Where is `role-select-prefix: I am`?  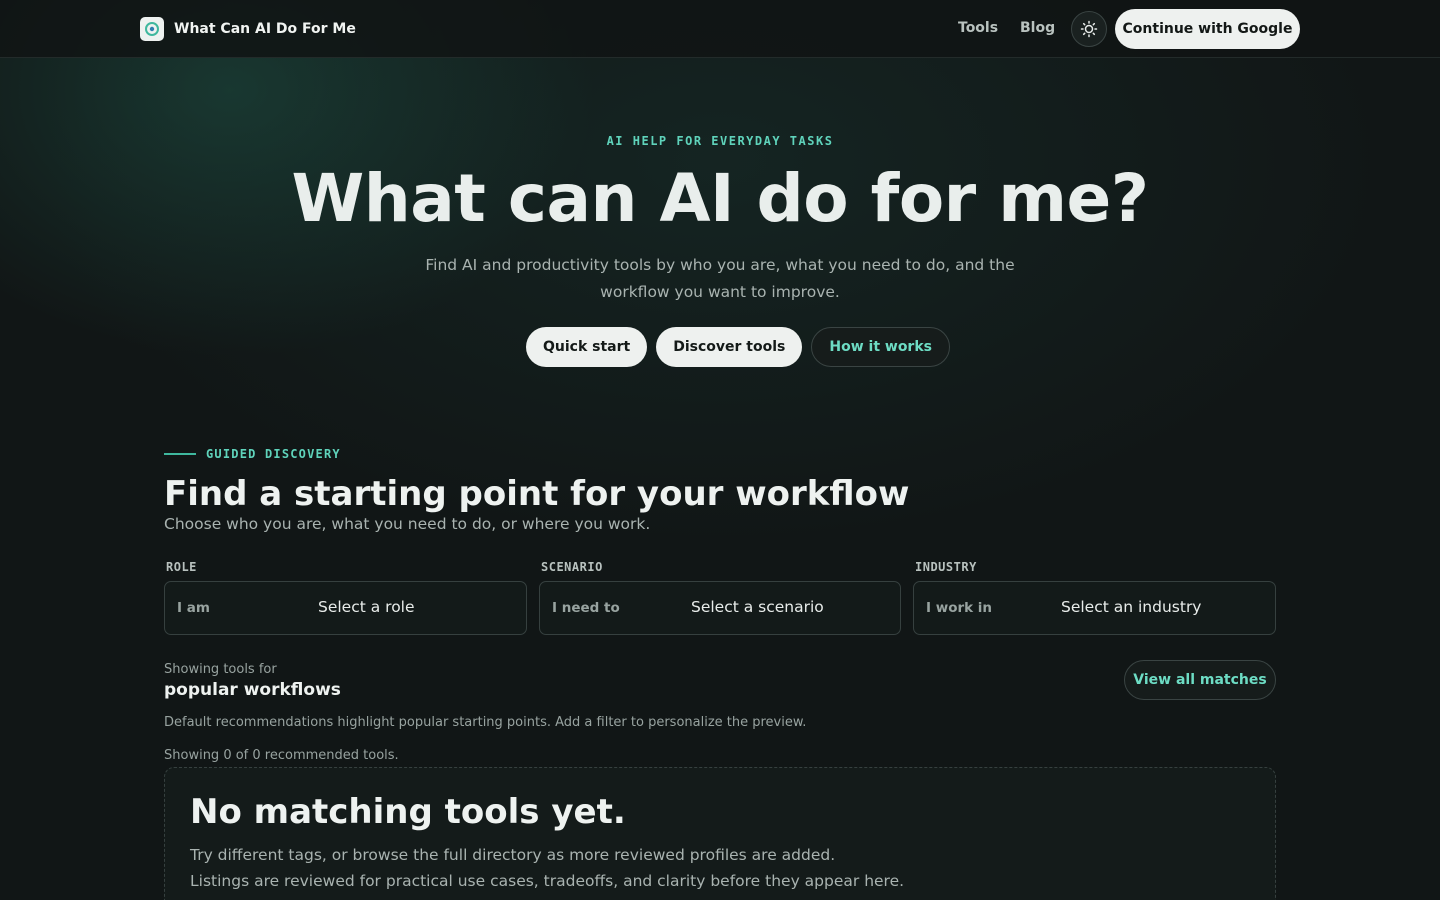
role-select-prefix: I am is located at coordinates (193, 608).